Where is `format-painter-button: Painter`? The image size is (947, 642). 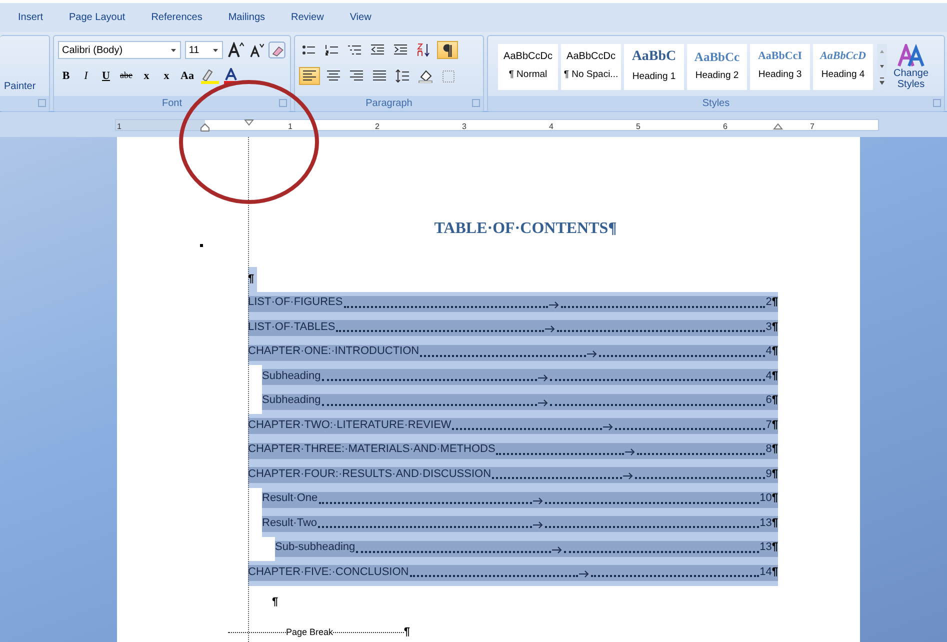
format-painter-button: Painter is located at coordinates (20, 86).